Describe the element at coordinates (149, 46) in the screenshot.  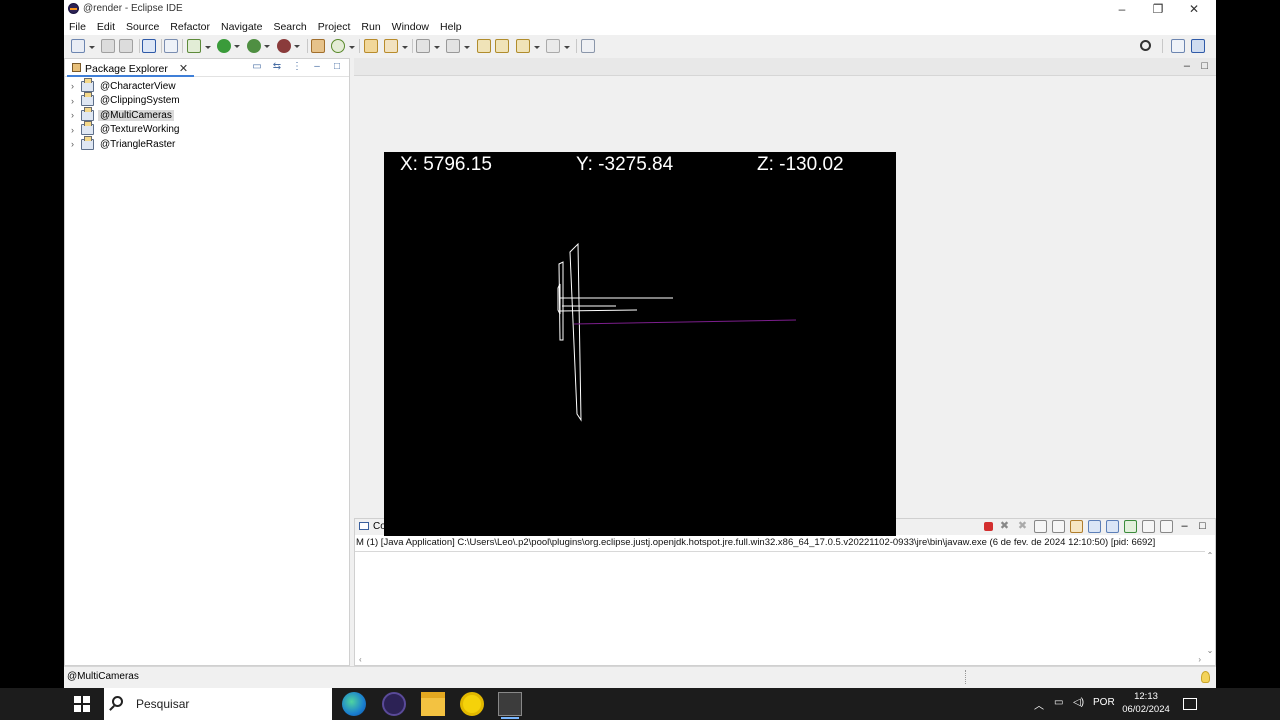
I see `terminal-icon` at that location.